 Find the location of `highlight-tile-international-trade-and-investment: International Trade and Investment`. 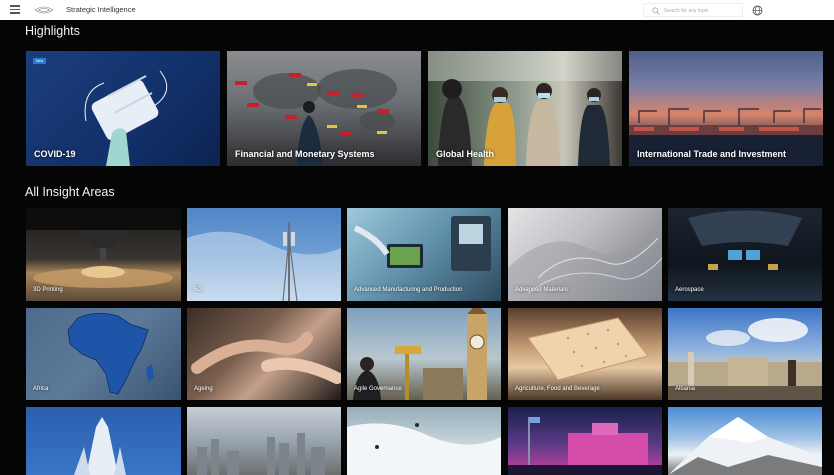

highlight-tile-international-trade-and-investment: International Trade and Investment is located at coordinates (726, 108).